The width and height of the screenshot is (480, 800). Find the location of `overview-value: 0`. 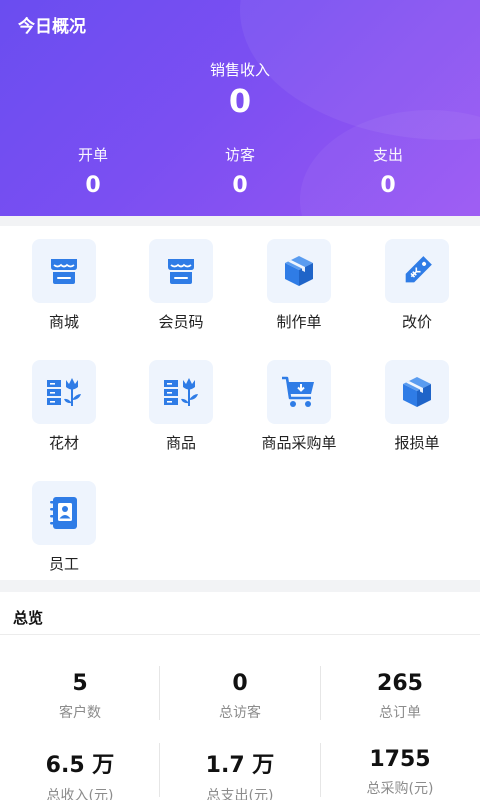

overview-value: 0 is located at coordinates (240, 683).